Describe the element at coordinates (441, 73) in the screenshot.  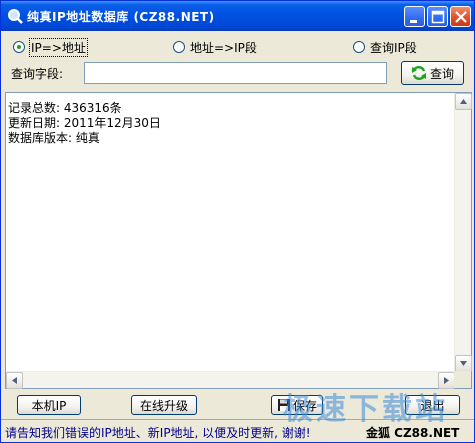
I see `query-button-label: 查询` at that location.